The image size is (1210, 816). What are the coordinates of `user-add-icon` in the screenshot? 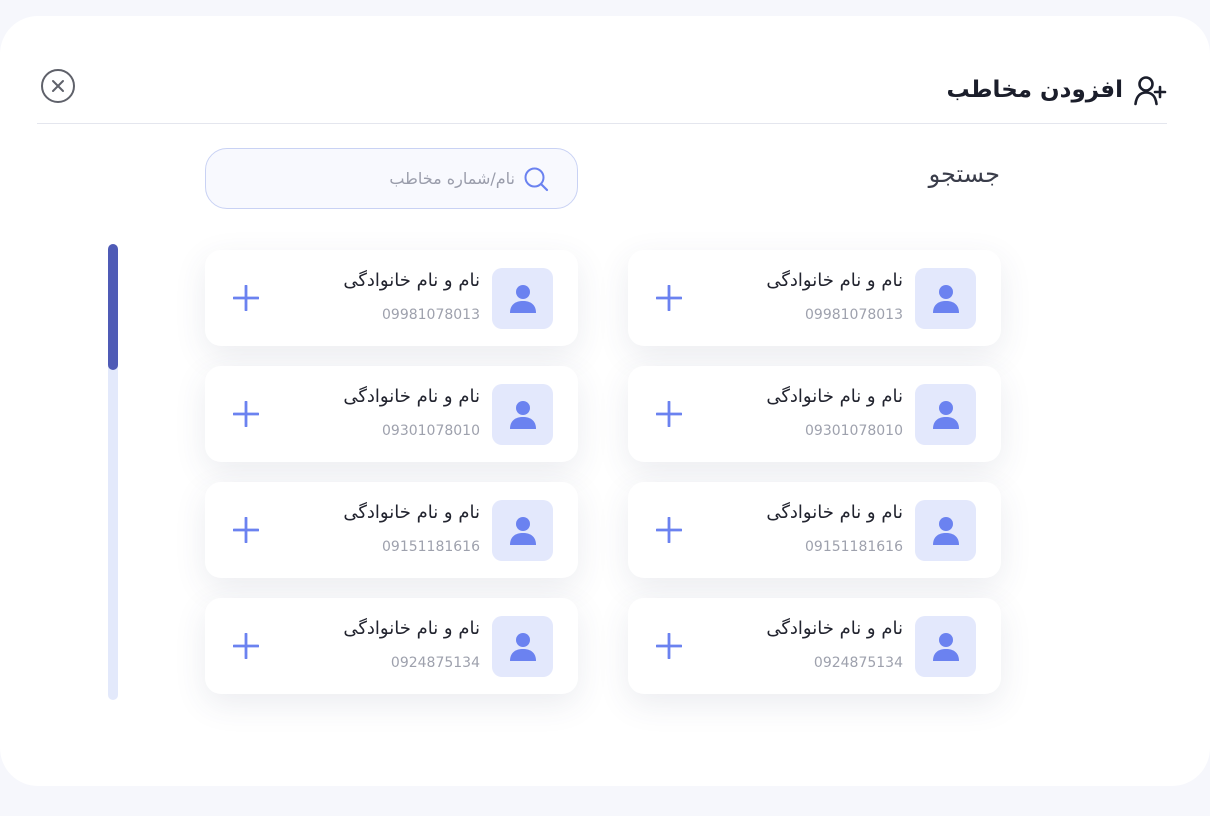 It's located at (1150, 91).